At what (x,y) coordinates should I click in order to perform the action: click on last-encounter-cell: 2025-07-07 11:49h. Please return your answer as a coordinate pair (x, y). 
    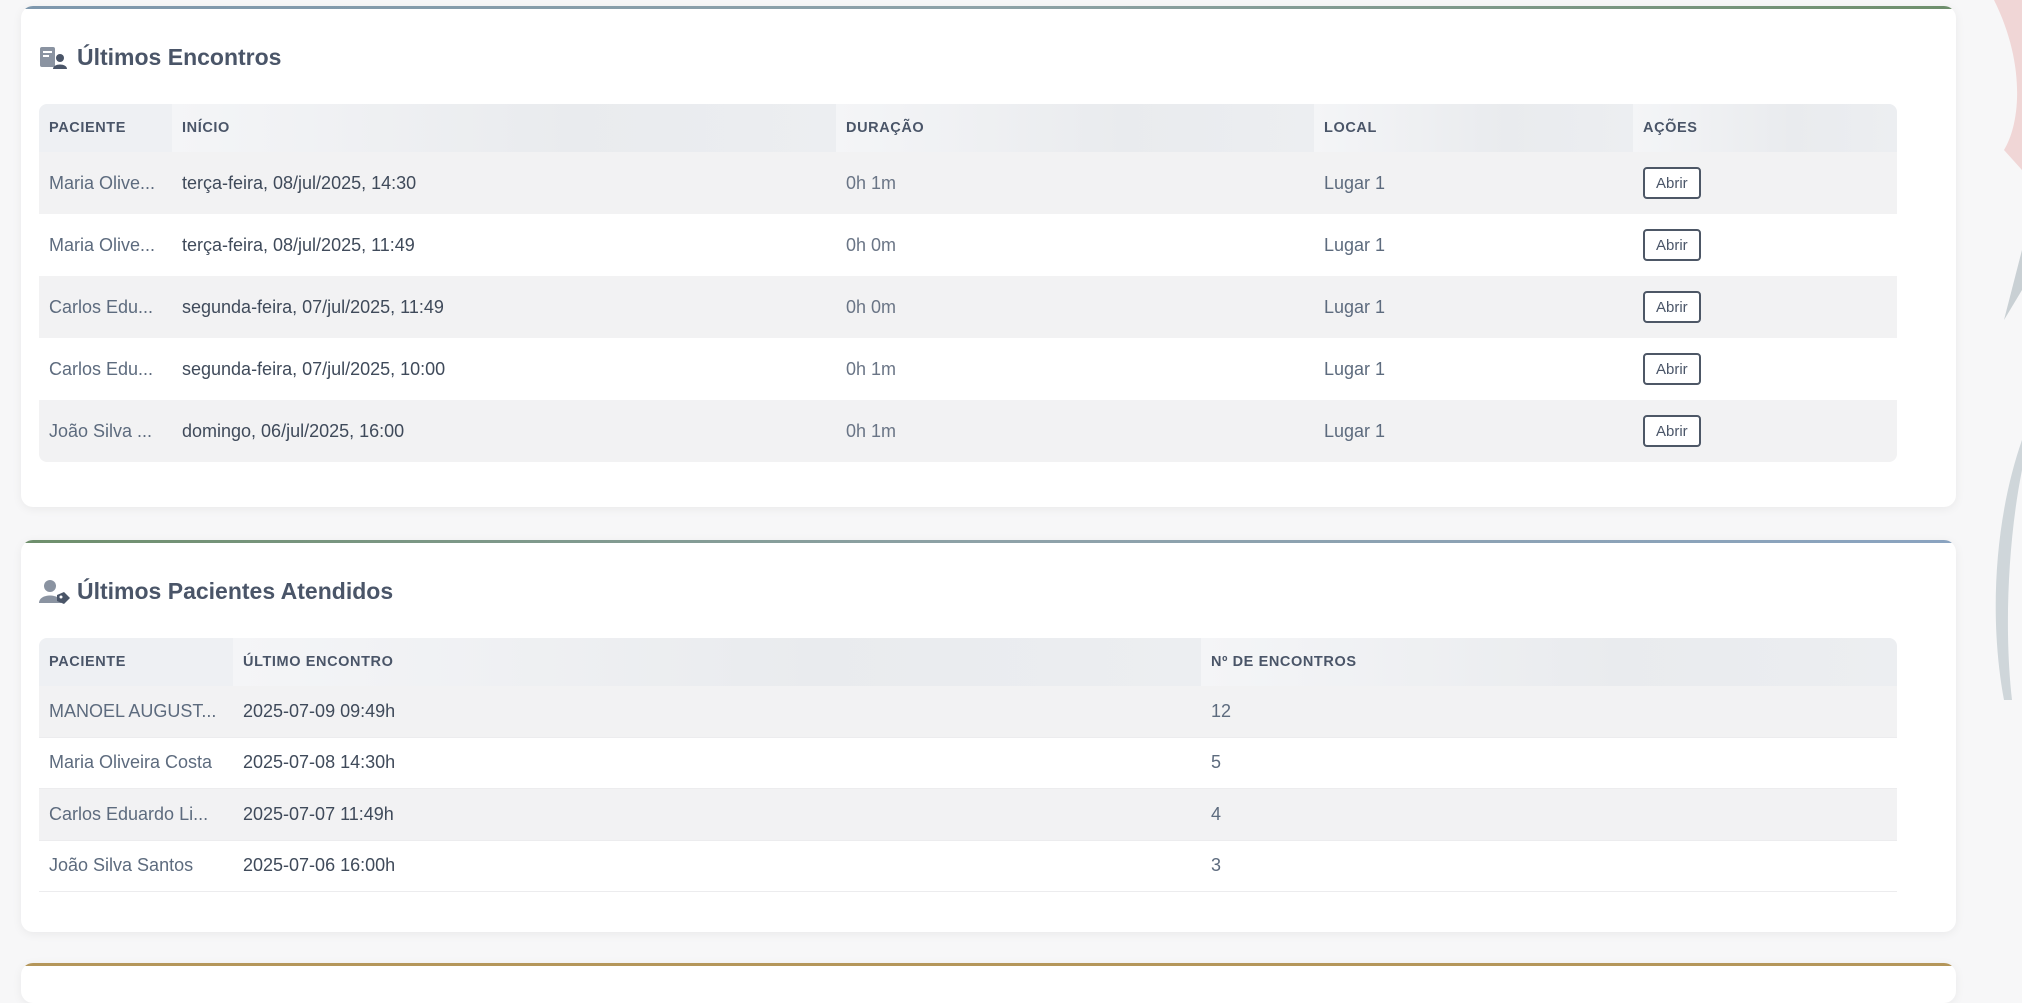
    Looking at the image, I should click on (717, 815).